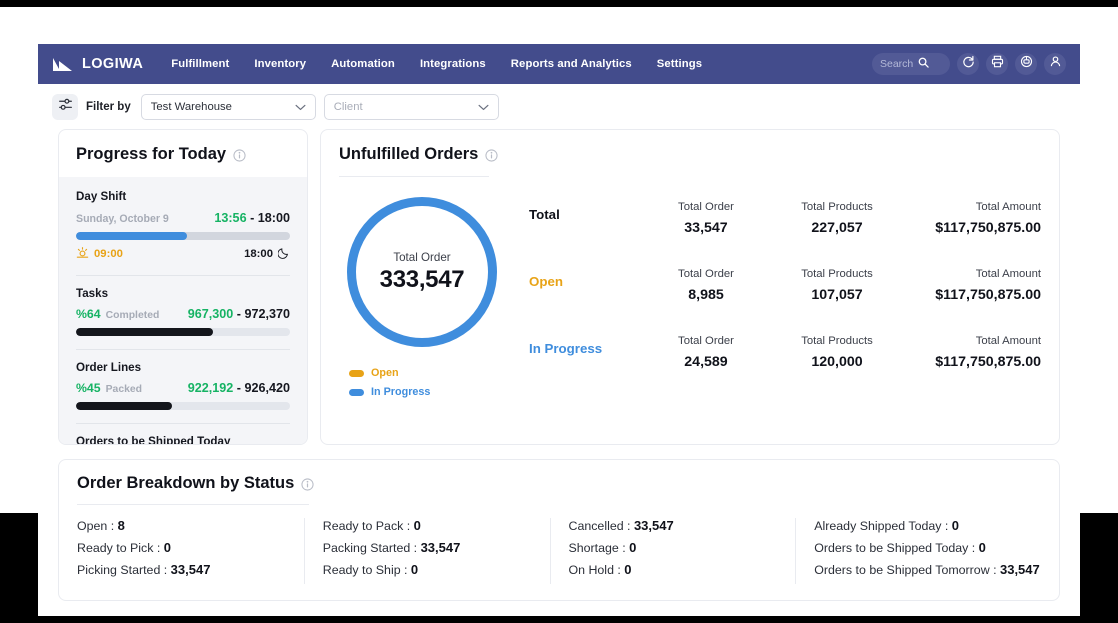 Image resolution: width=1118 pixels, height=623 pixels. I want to click on shift-start: 09:00, so click(99, 254).